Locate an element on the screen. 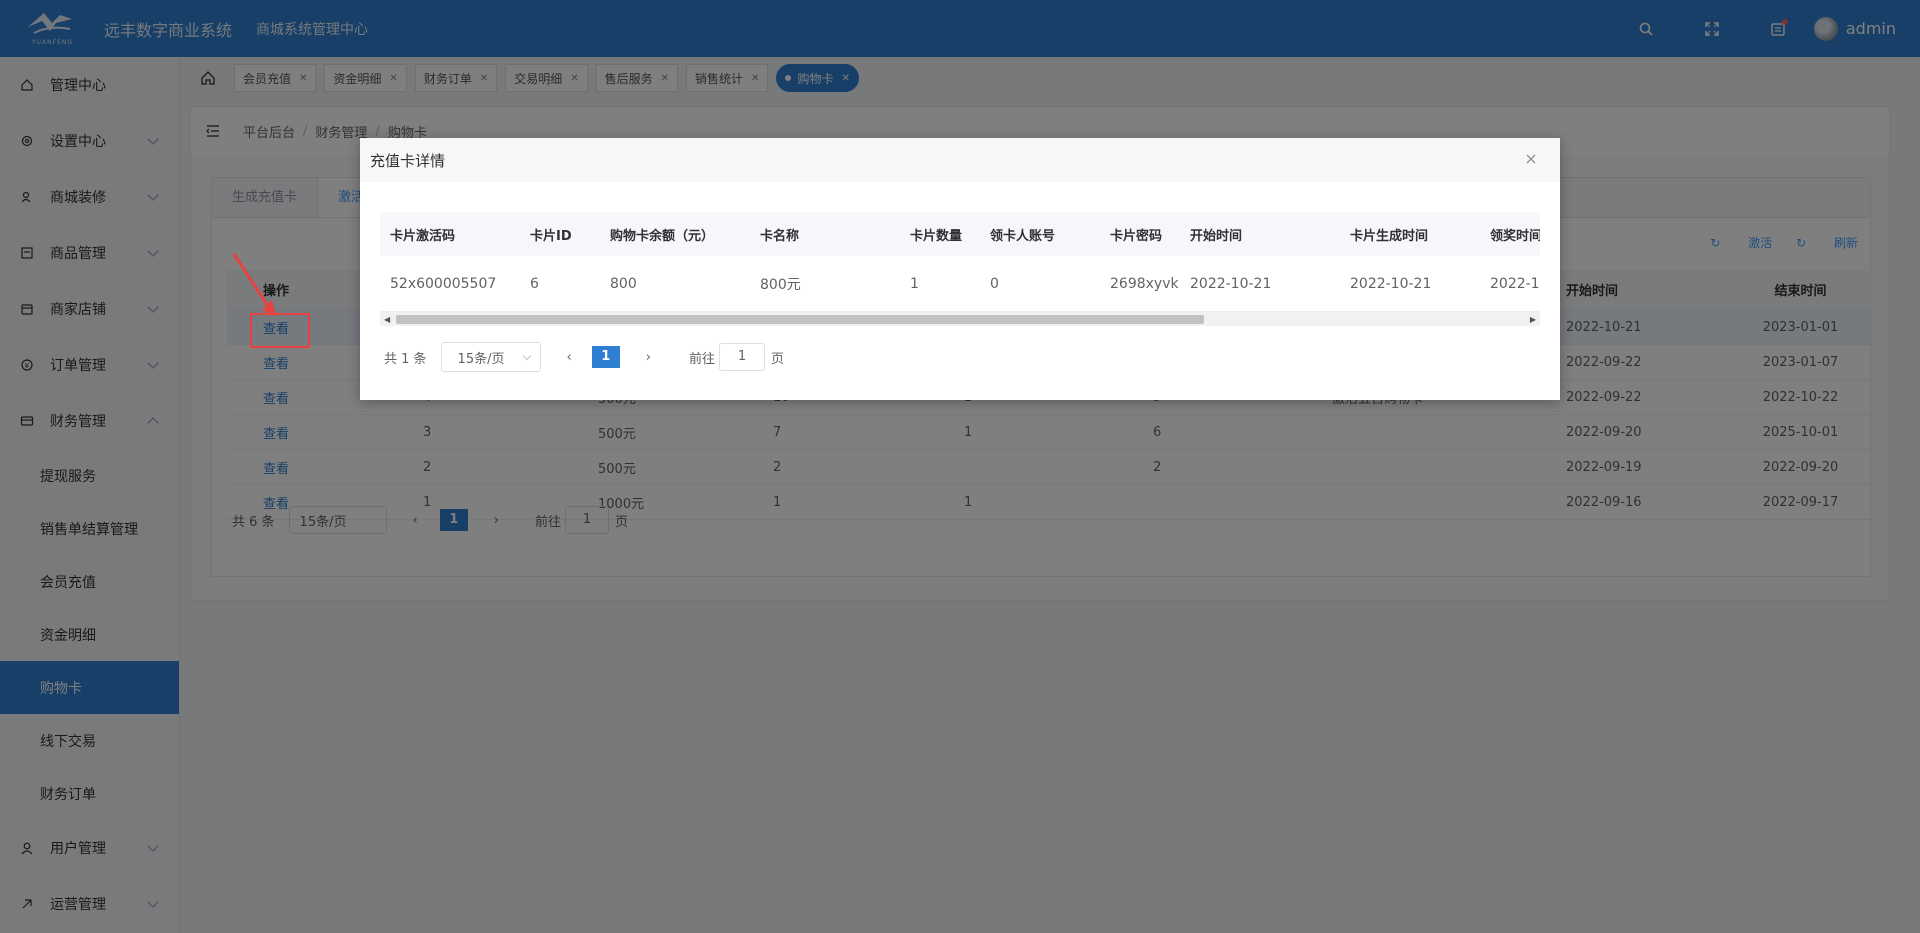 Image resolution: width=1920 pixels, height=933 pixels. annotation-highlight-box is located at coordinates (280, 330).